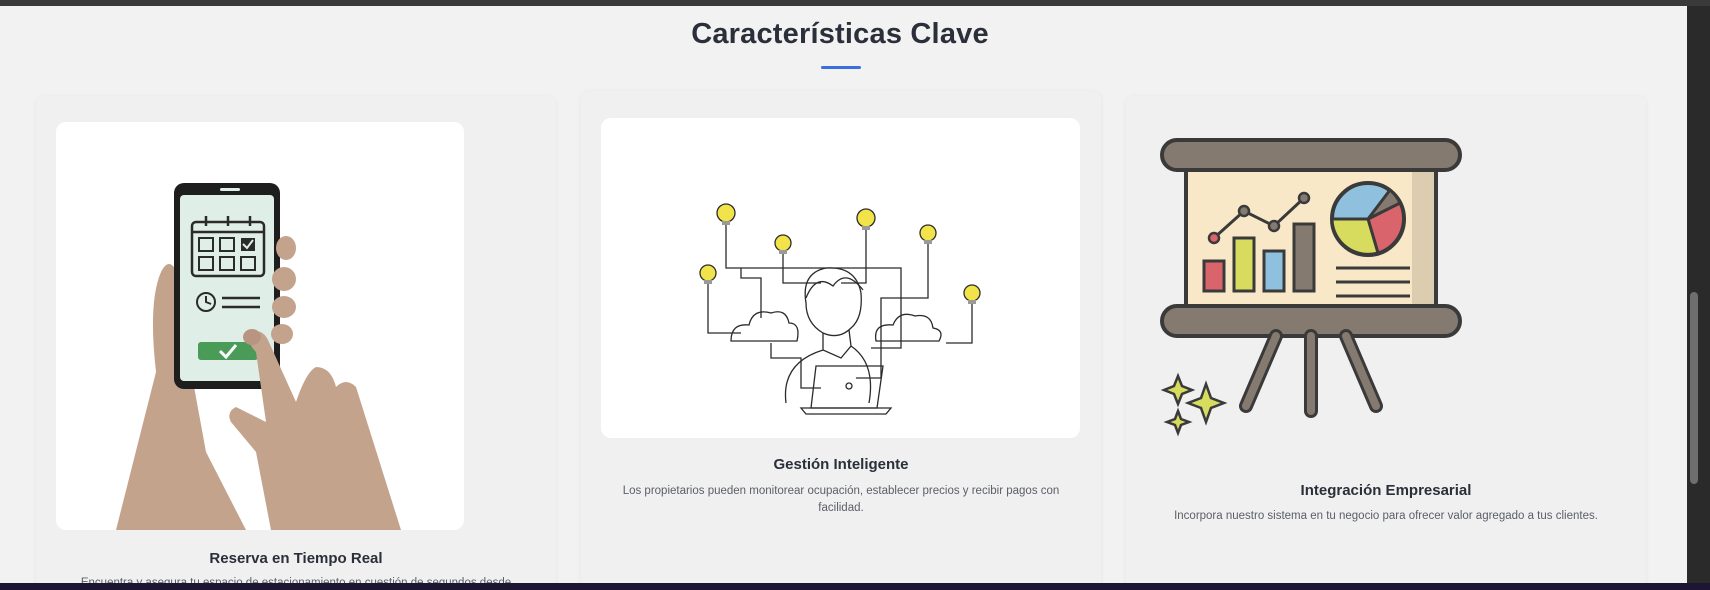  What do you see at coordinates (1694, 388) in the screenshot?
I see `scrollbar-thumb` at bounding box center [1694, 388].